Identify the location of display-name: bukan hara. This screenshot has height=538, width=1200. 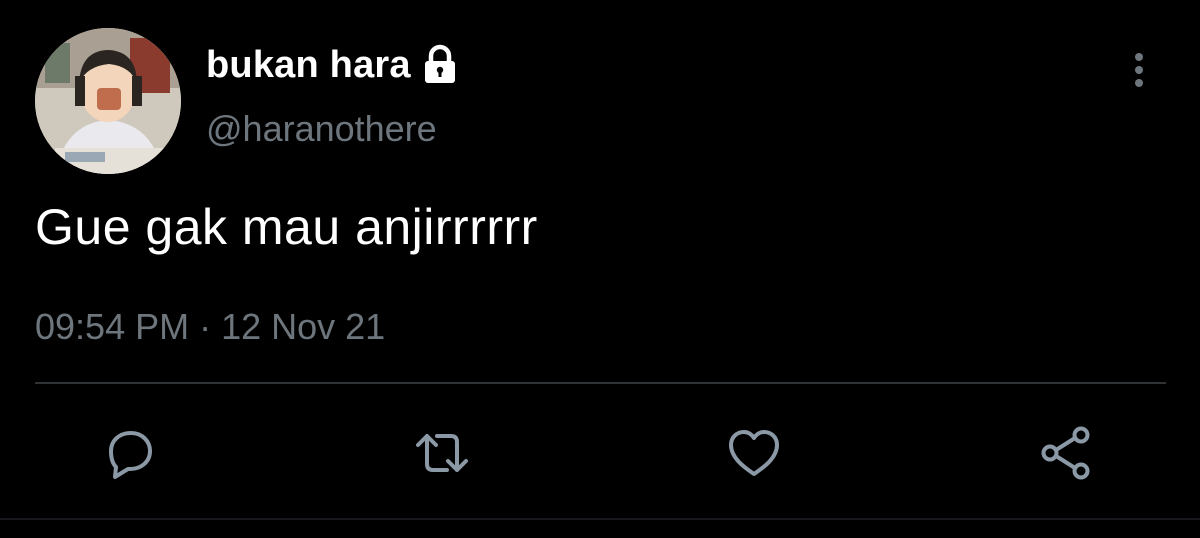
(308, 65).